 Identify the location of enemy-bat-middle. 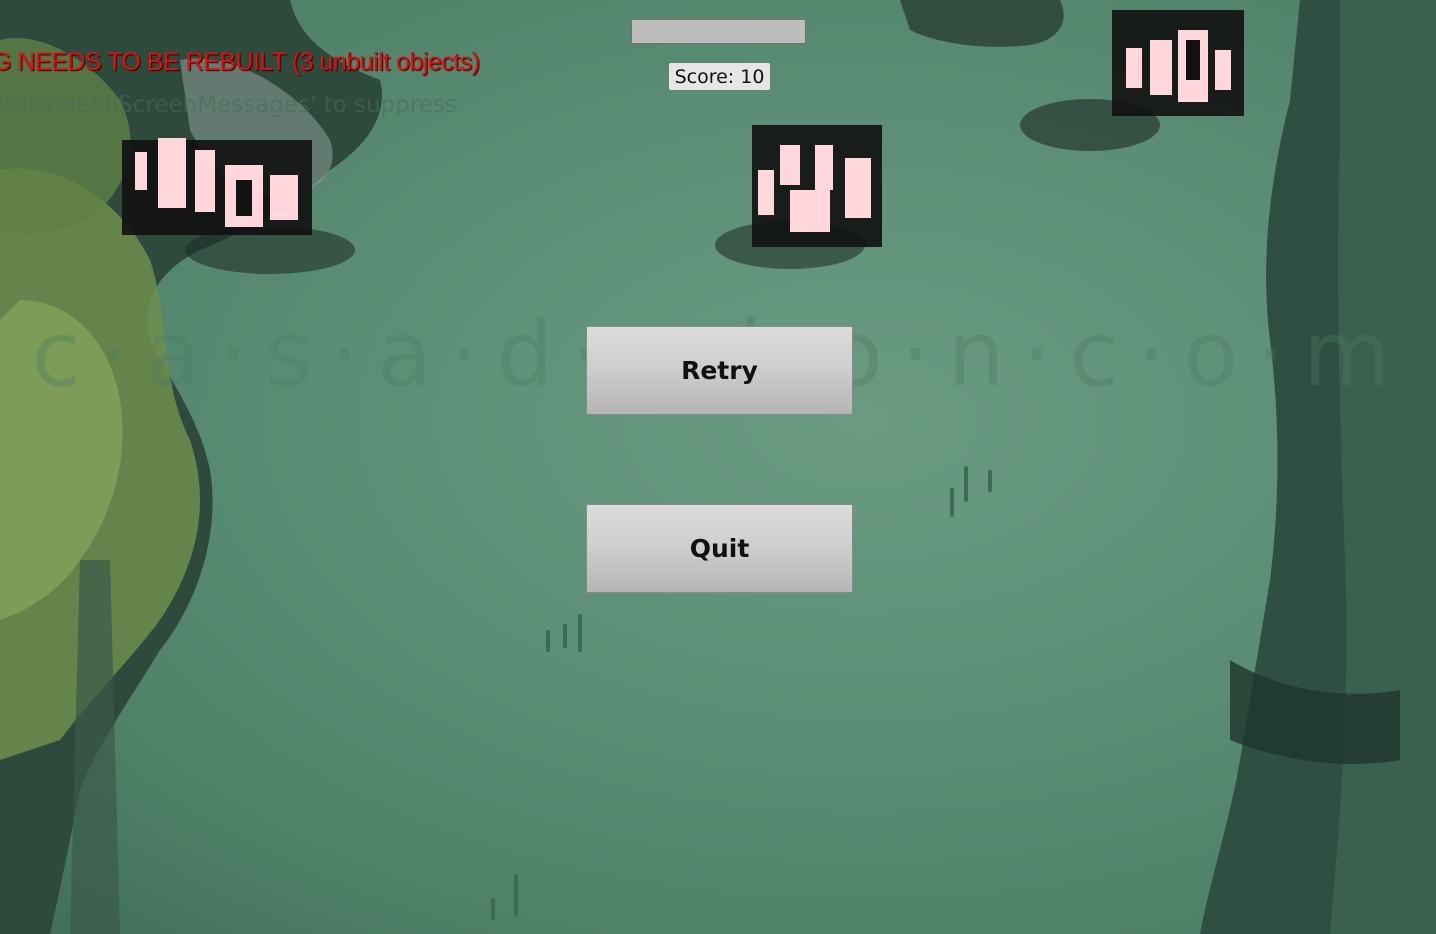
(798, 197).